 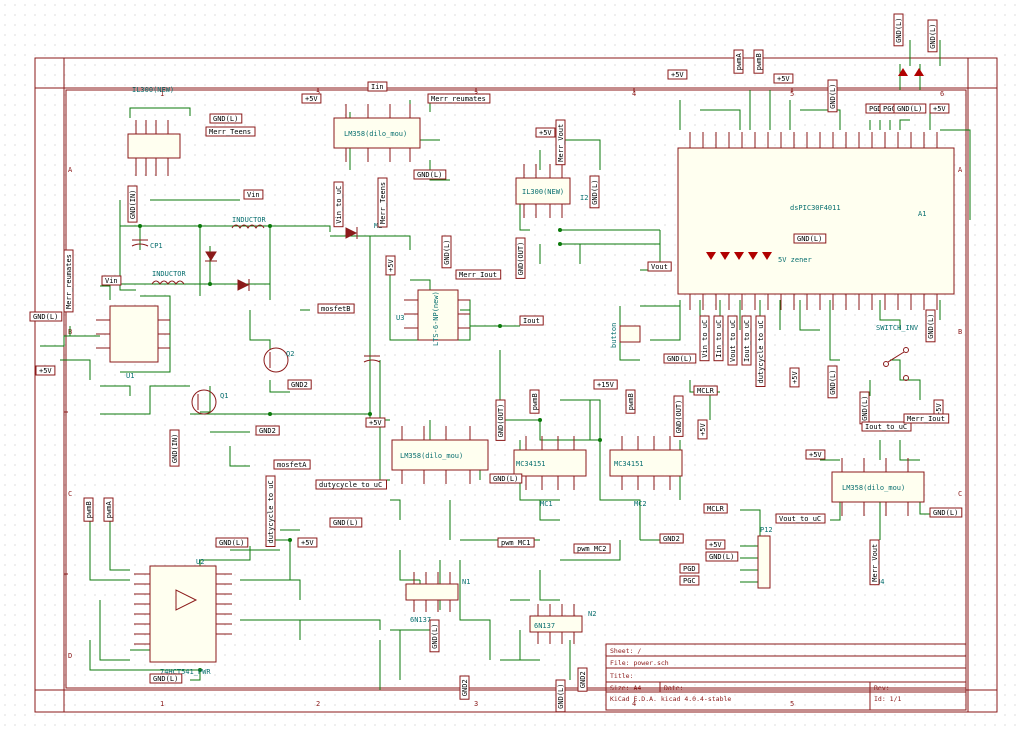 What do you see at coordinates (436, 318) in the screenshot?
I see `u3-value: LTS-6-NP(new)` at bounding box center [436, 318].